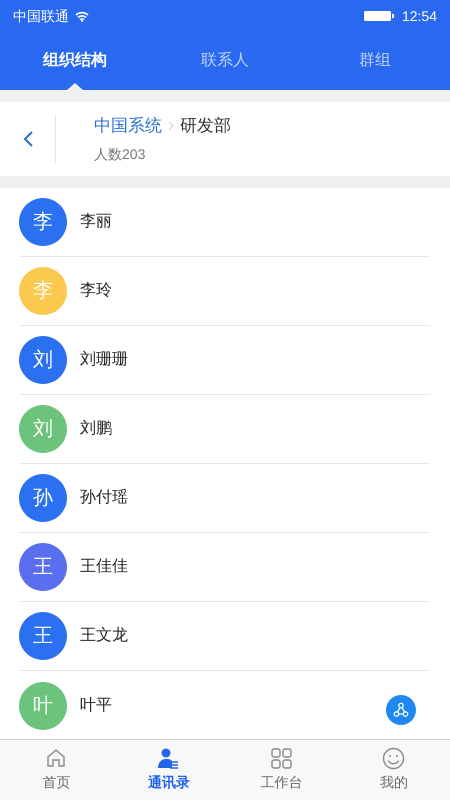  Describe the element at coordinates (96, 222) in the screenshot. I see `contact-name: 李丽` at that location.